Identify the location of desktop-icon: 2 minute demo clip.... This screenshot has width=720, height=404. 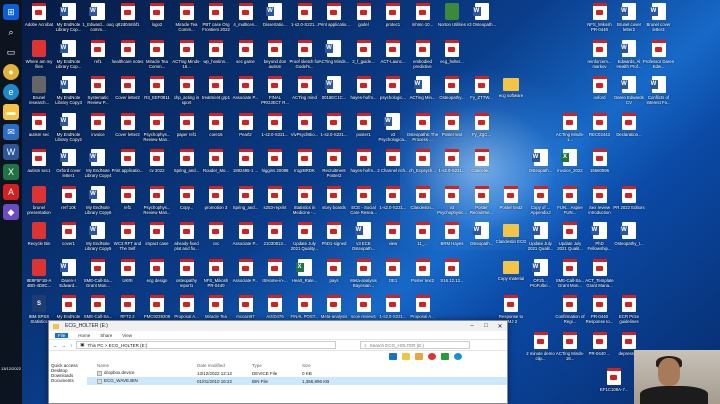
(541, 351).